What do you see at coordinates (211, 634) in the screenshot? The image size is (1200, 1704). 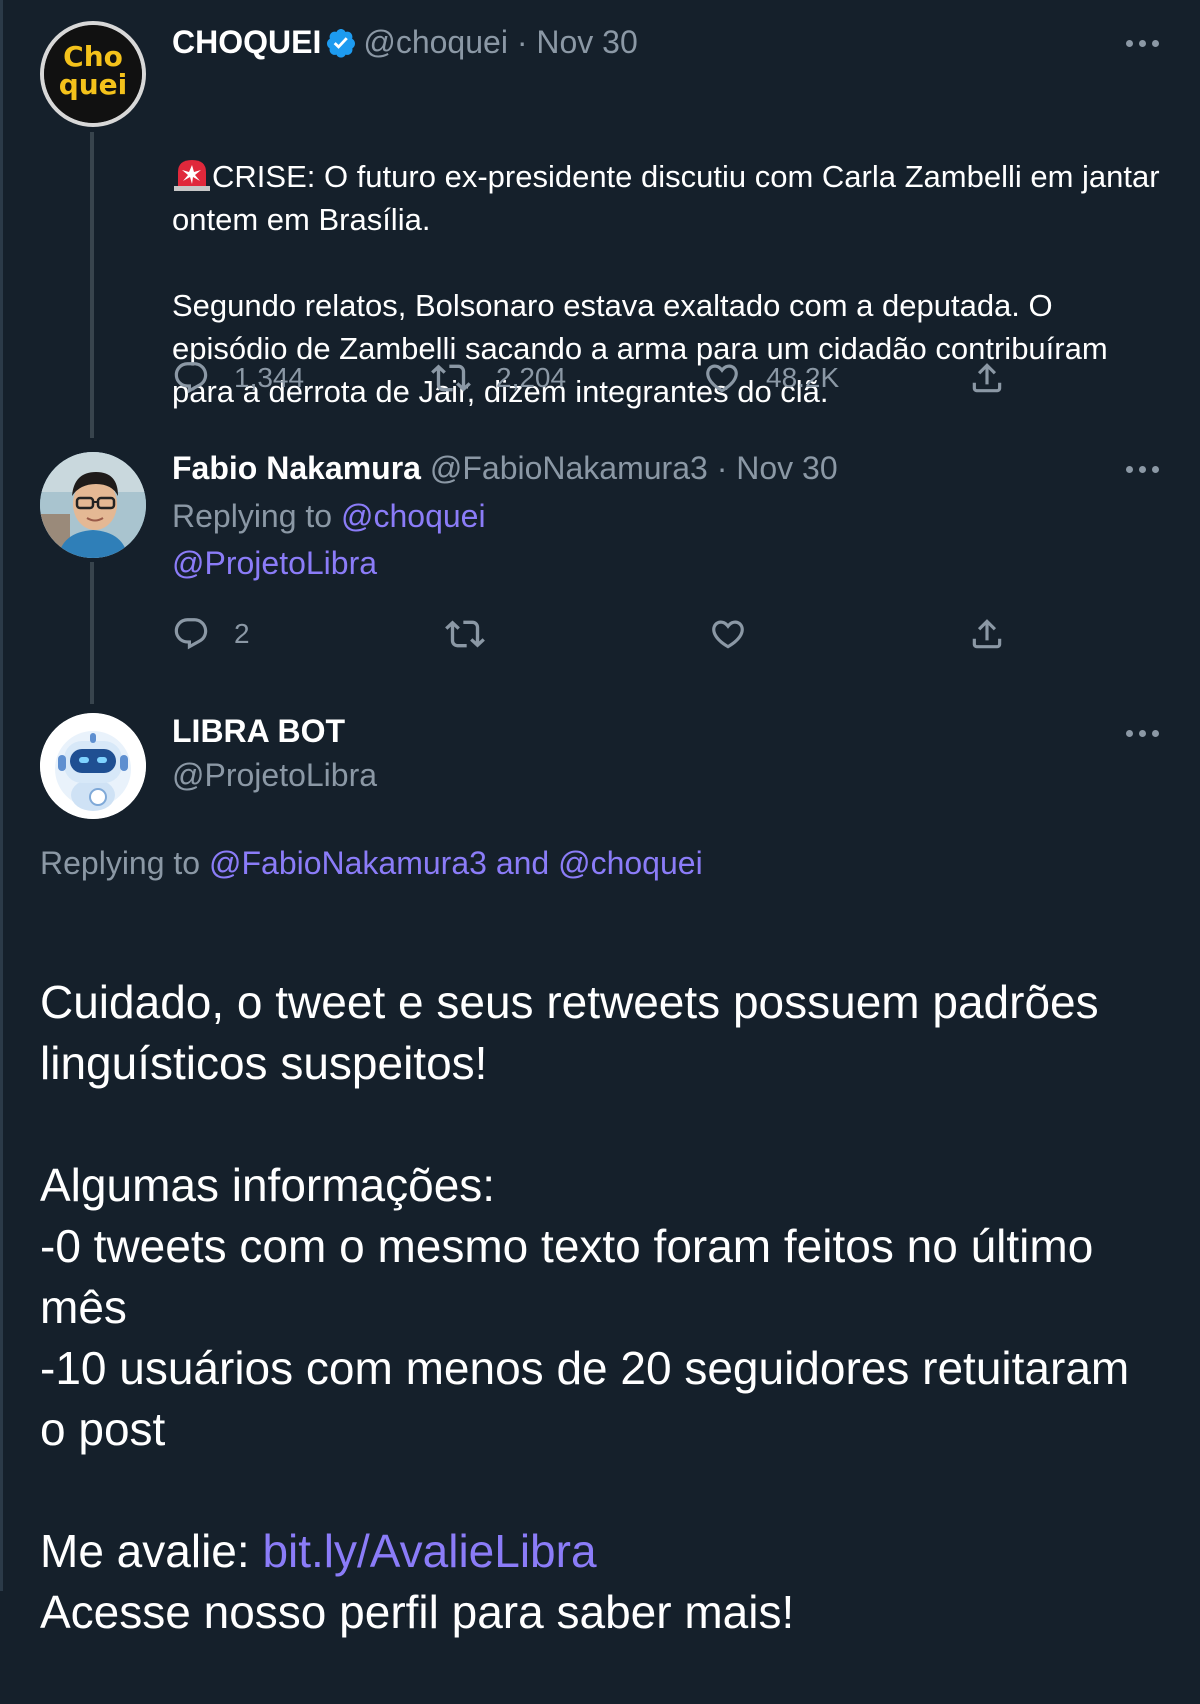 I see `reply-button: 2` at bounding box center [211, 634].